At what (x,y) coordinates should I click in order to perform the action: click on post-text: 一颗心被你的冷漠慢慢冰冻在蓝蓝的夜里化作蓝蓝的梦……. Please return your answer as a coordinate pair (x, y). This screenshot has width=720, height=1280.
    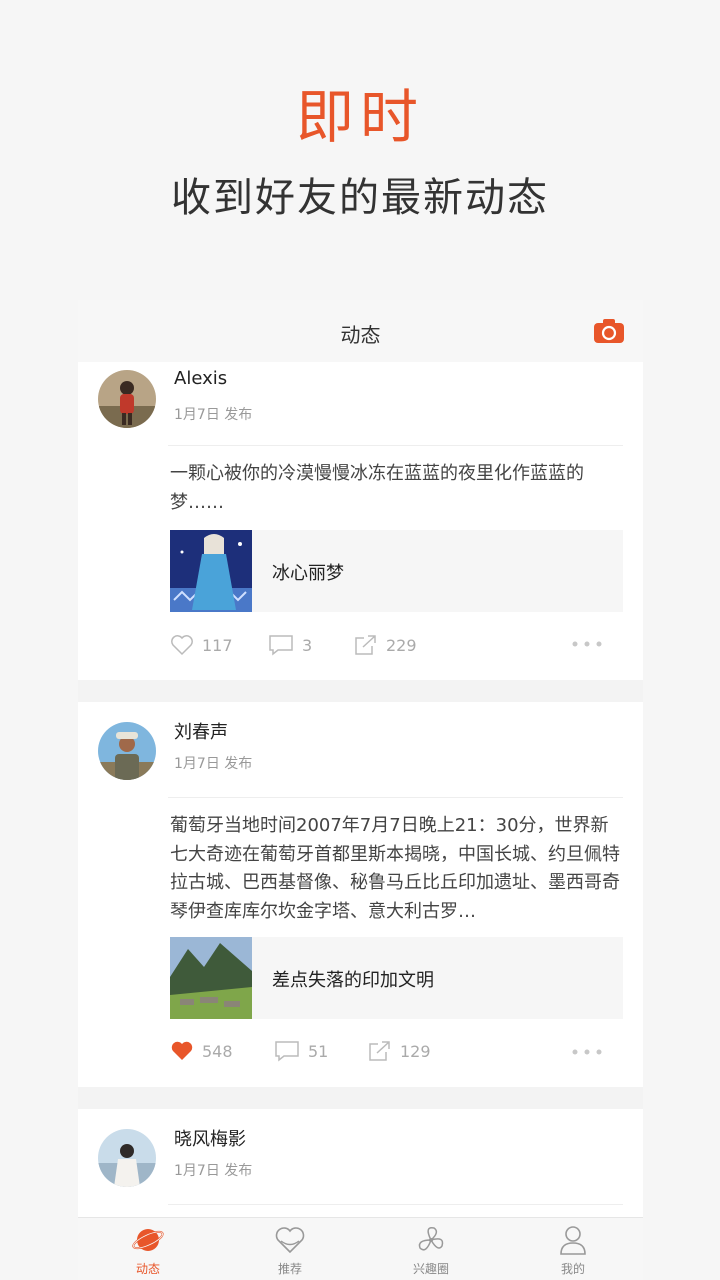
    Looking at the image, I should click on (397, 488).